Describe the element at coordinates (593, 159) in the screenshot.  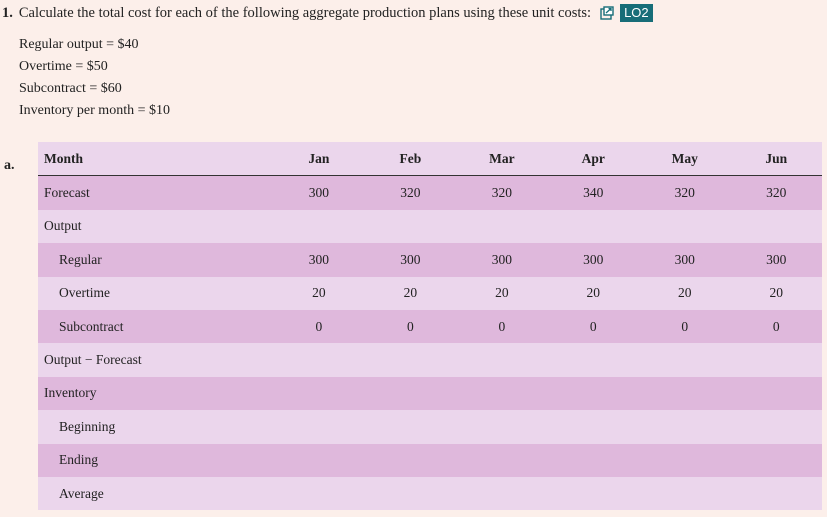
I see `header-apr: Apr` at that location.